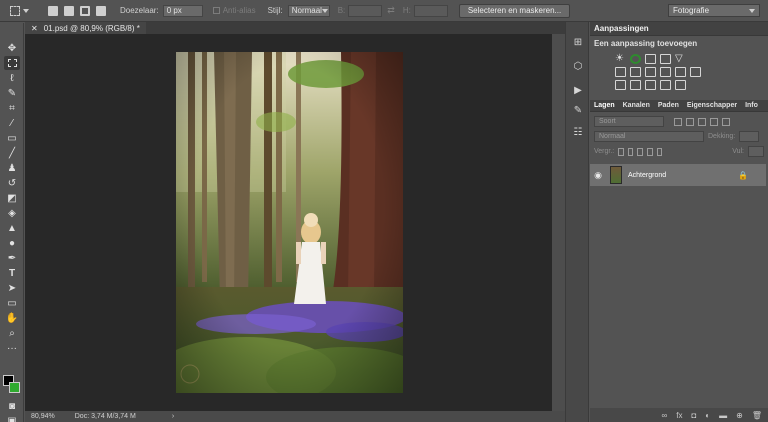 Image resolution: width=768 pixels, height=422 pixels. Describe the element at coordinates (749, 136) in the screenshot. I see `opacity-input` at that location.